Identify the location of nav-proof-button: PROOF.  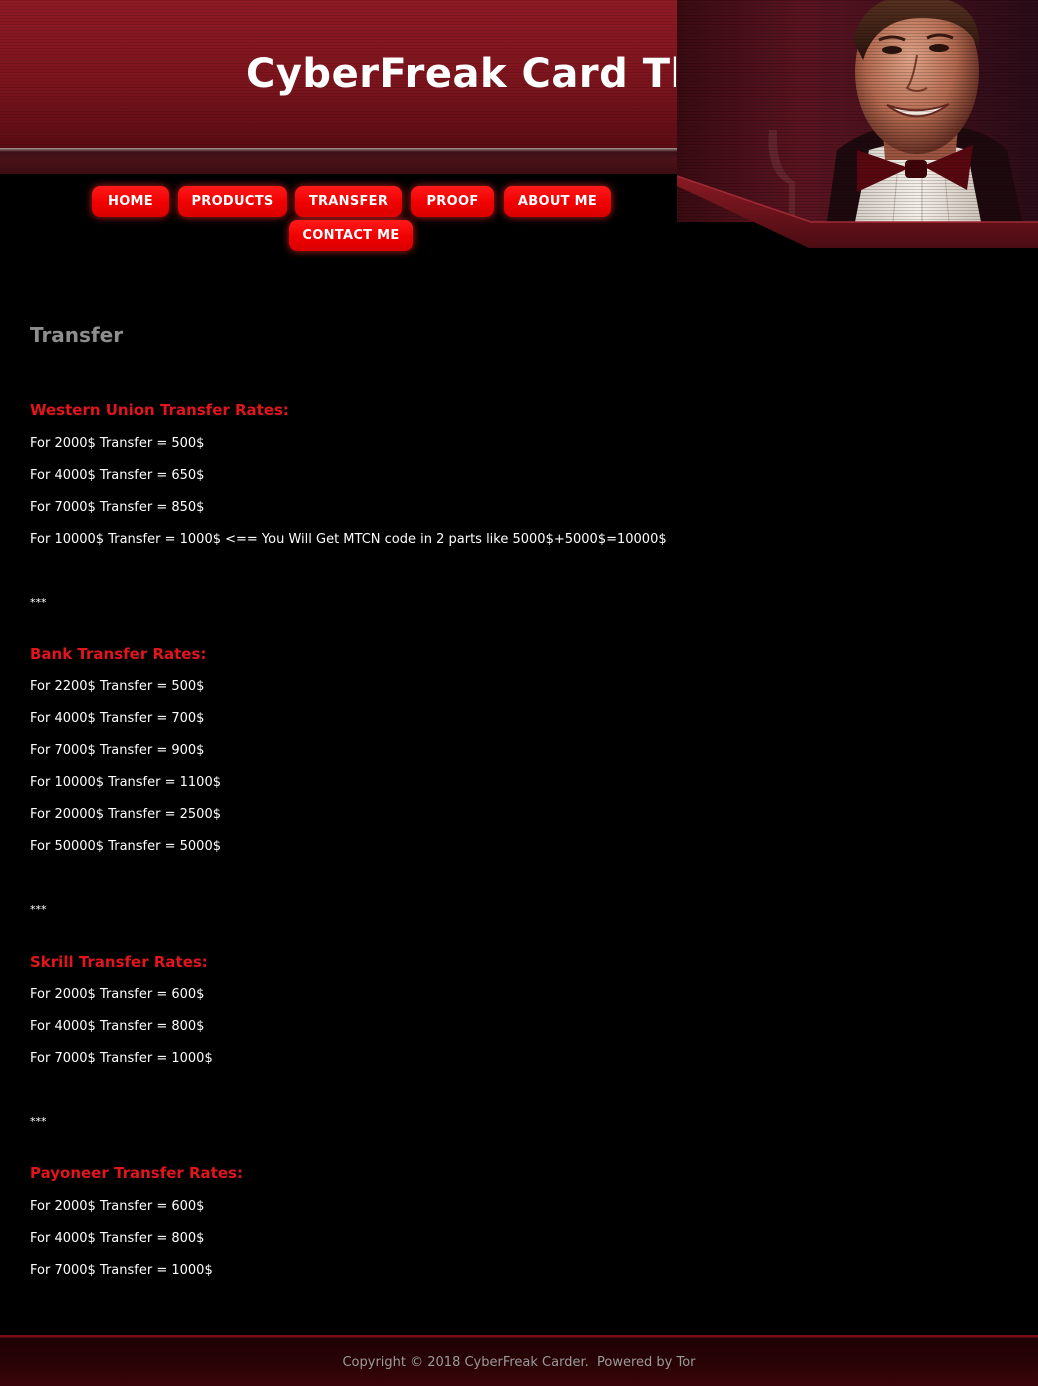
(452, 201).